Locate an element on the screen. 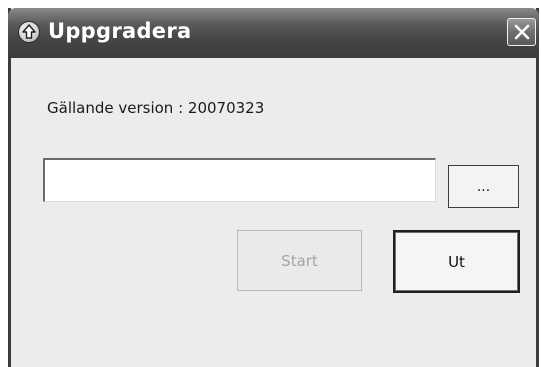  start-button: Start is located at coordinates (299, 260).